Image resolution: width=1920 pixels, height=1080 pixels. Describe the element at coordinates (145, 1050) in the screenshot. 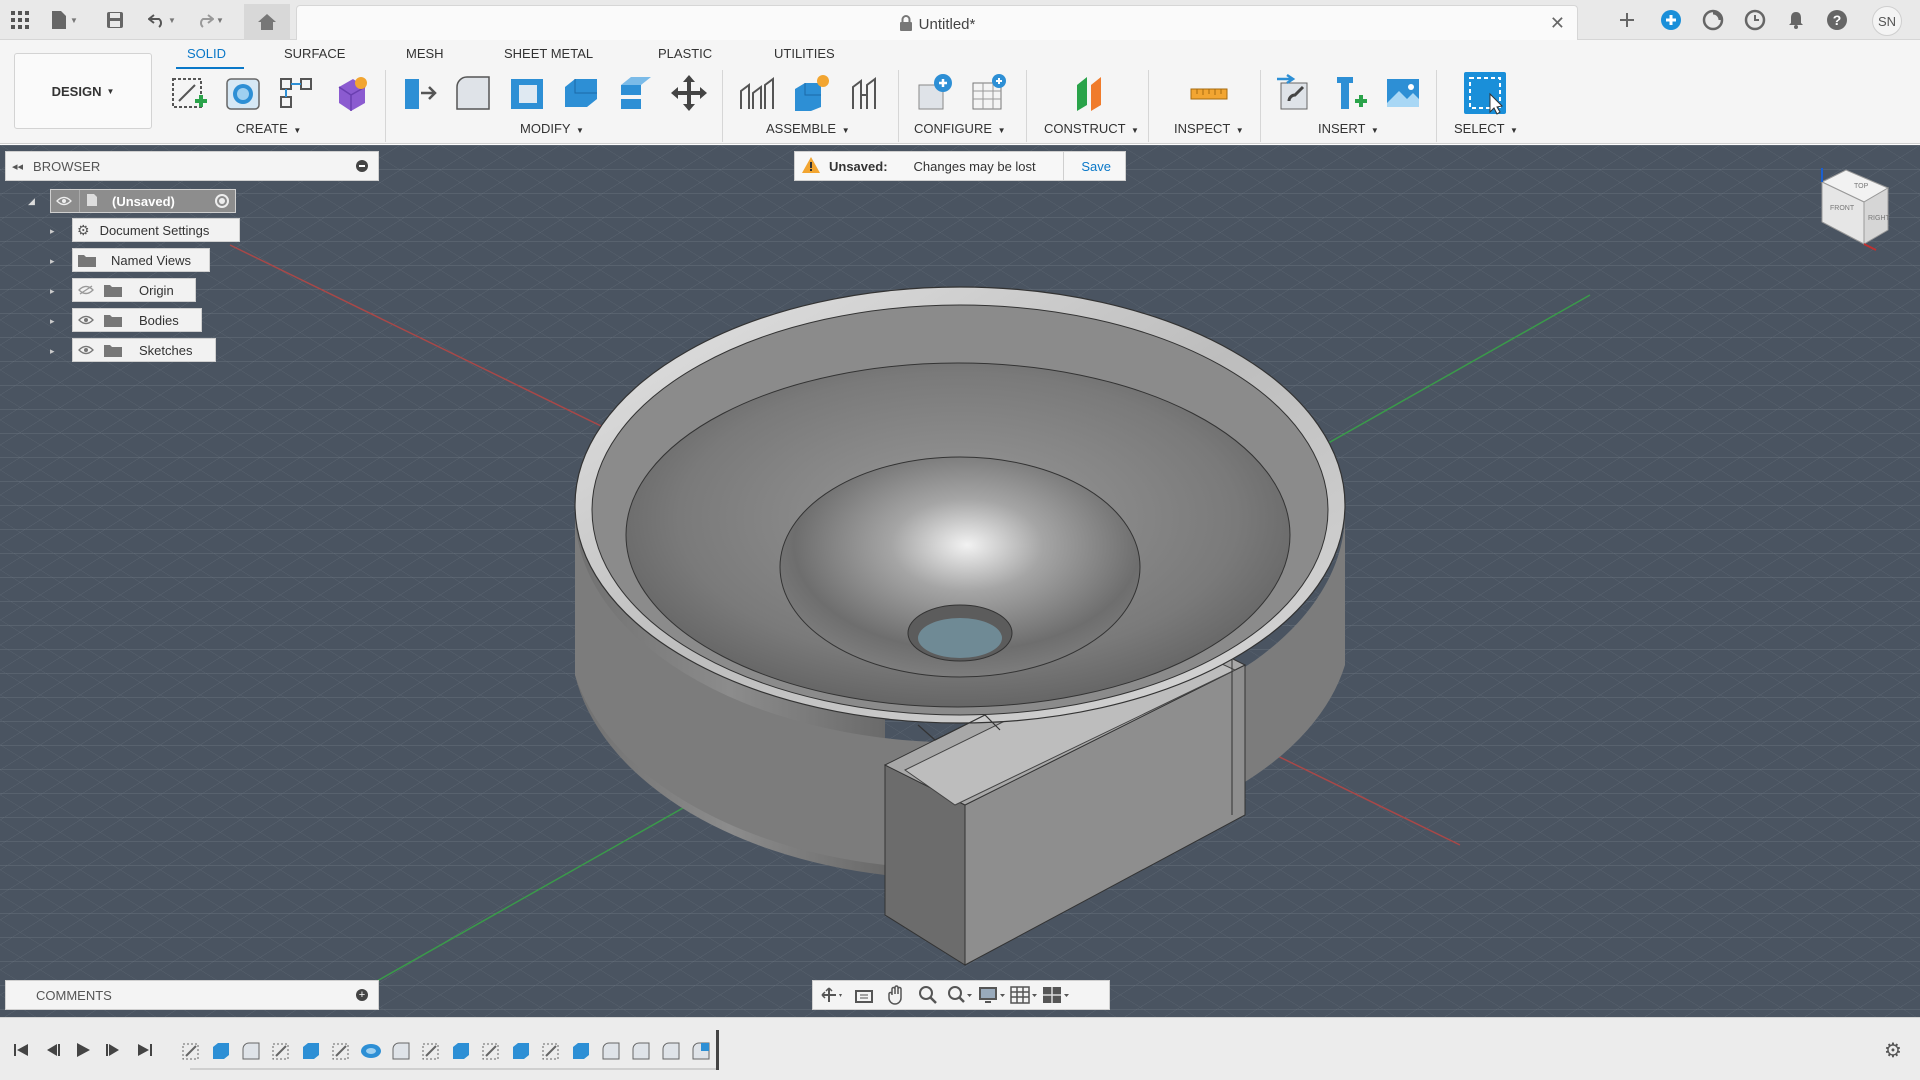

I see `go-to-end-icon` at that location.